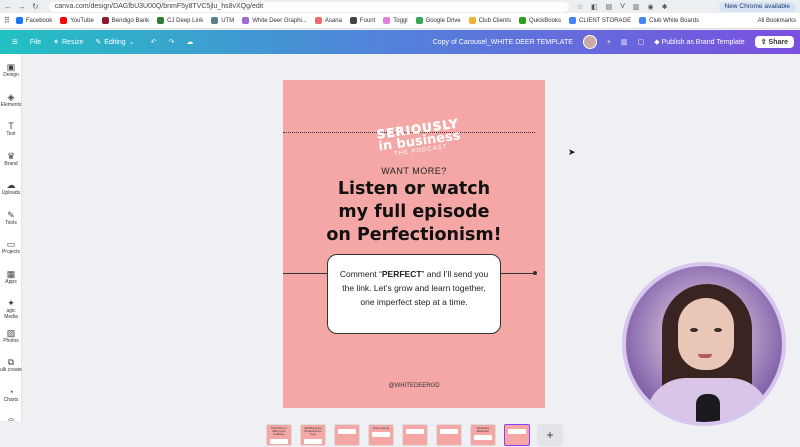 This screenshot has height=447, width=800. What do you see at coordinates (11, 100) in the screenshot?
I see `sidebar-item: ◈ Elements` at bounding box center [11, 100].